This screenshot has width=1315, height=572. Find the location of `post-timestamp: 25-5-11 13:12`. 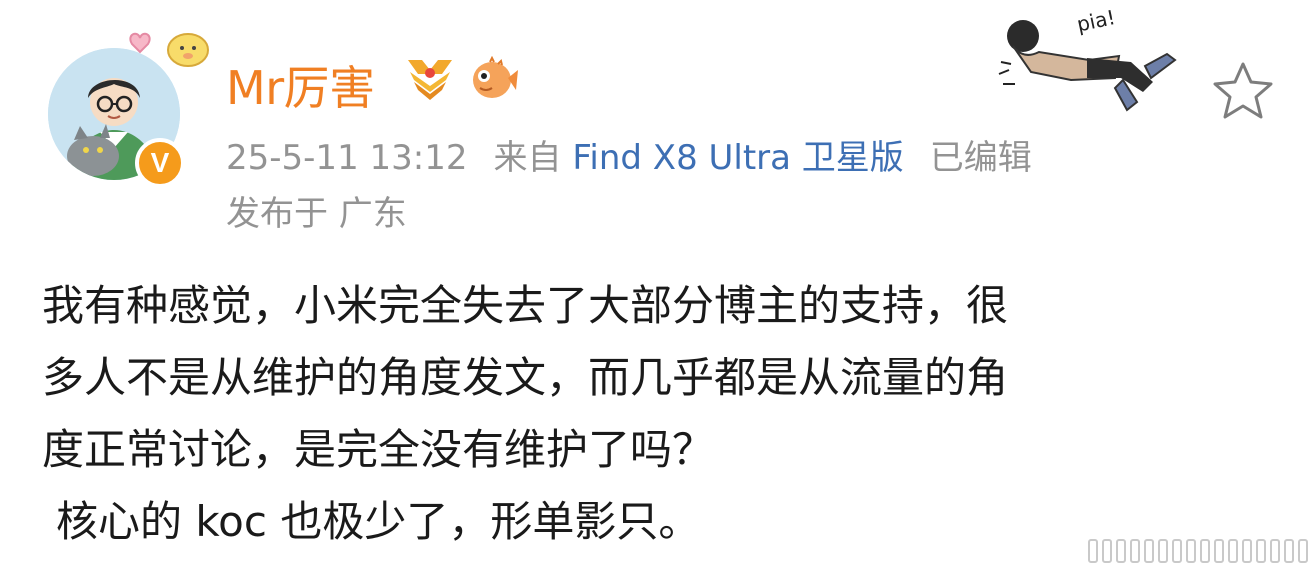

post-timestamp: 25-5-11 13:12 is located at coordinates (347, 158).